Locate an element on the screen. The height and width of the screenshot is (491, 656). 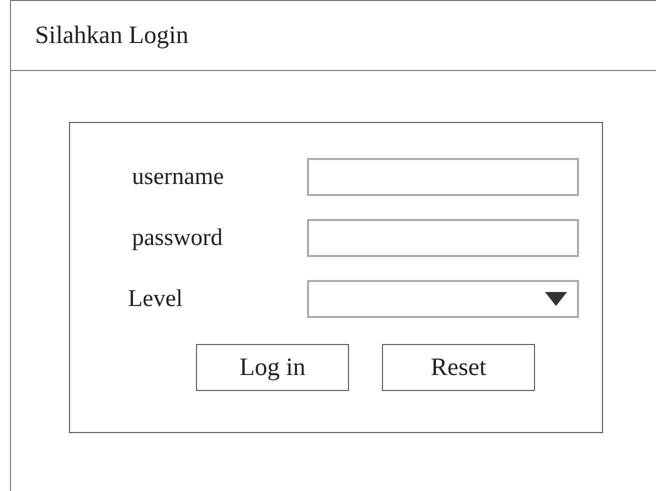
login-button: Log in is located at coordinates (272, 367).